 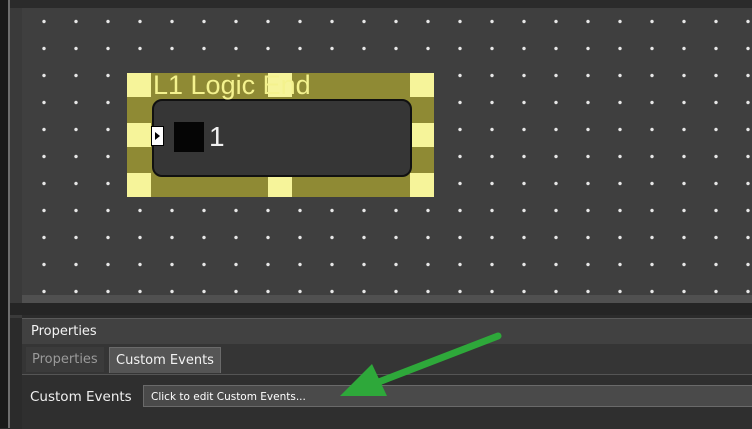 What do you see at coordinates (422, 135) in the screenshot?
I see `resize-handle-middle-right` at bounding box center [422, 135].